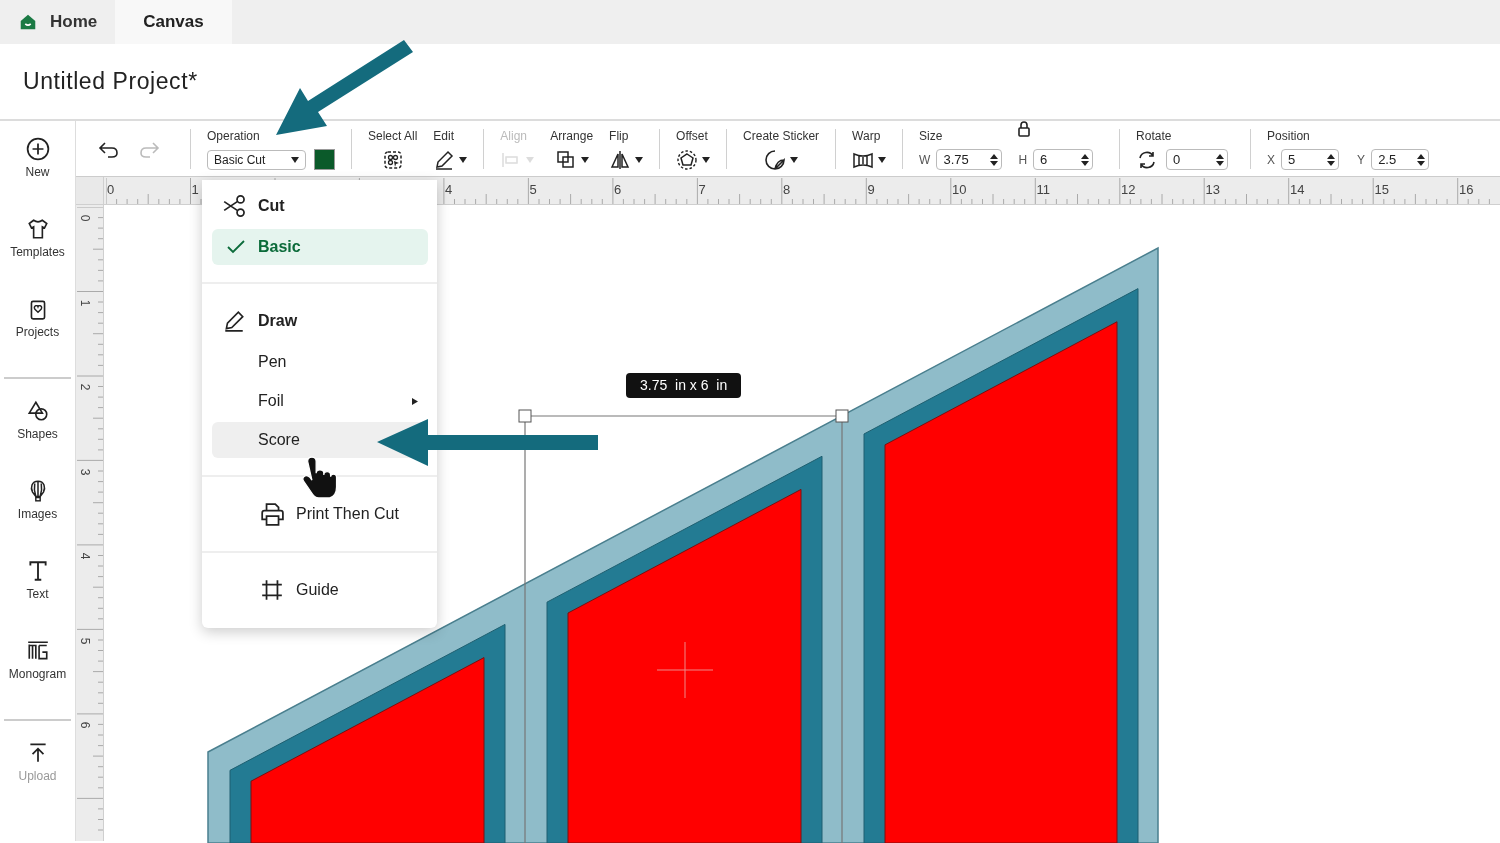 This screenshot has width=1500, height=843. I want to click on tool-label: Offset, so click(692, 136).